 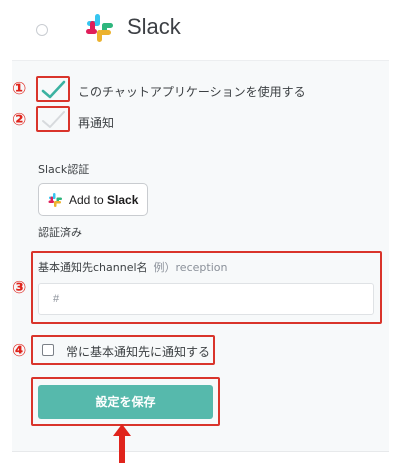 What do you see at coordinates (125, 402) in the screenshot?
I see `save-settings-button: 設定を保存` at bounding box center [125, 402].